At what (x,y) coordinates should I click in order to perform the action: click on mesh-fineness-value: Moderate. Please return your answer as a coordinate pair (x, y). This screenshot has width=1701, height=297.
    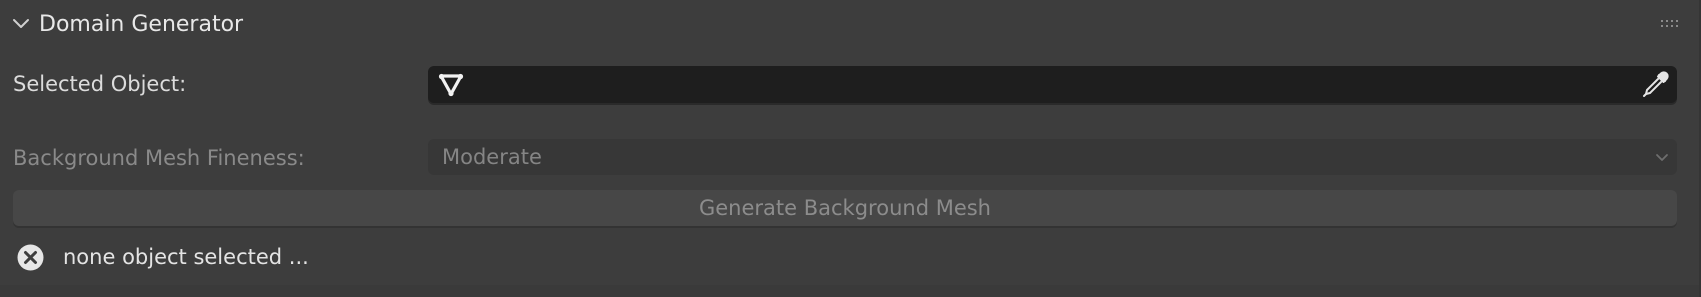
    Looking at the image, I should click on (492, 157).